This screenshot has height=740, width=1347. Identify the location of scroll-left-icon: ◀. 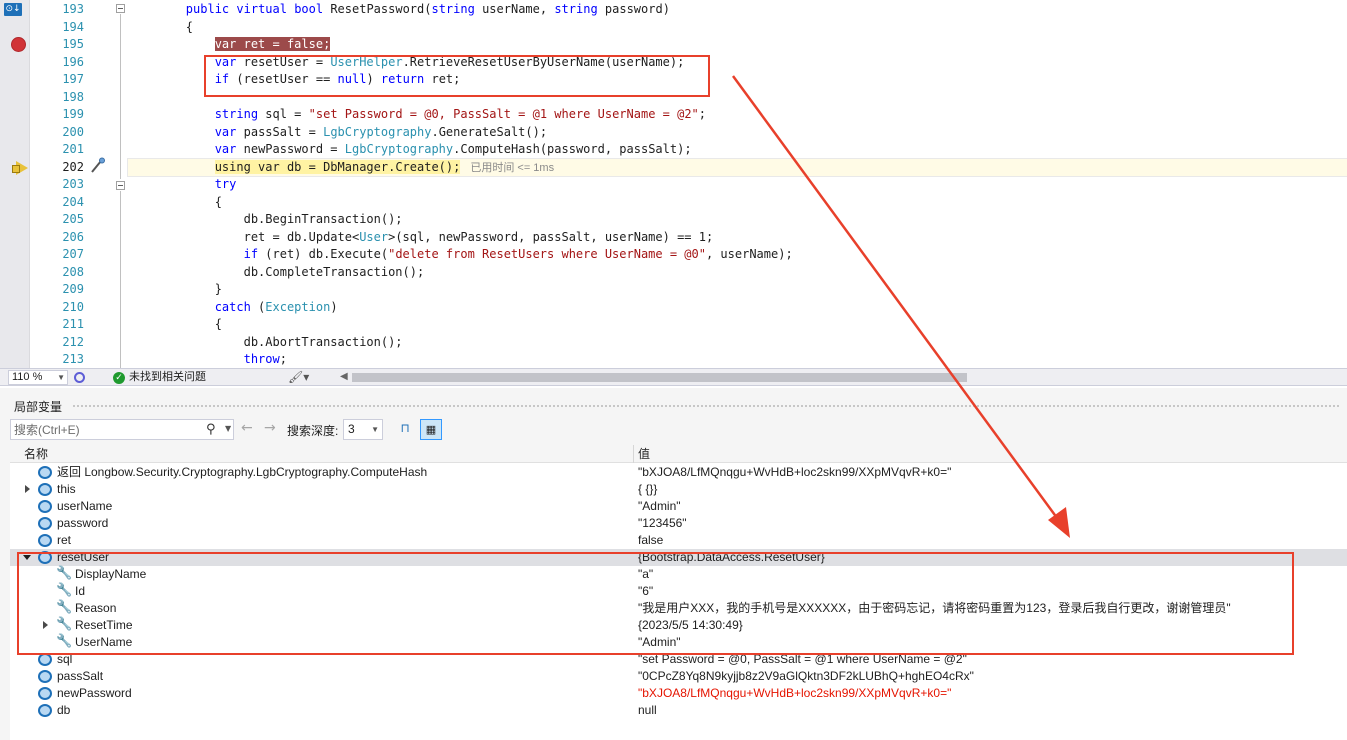
(344, 376).